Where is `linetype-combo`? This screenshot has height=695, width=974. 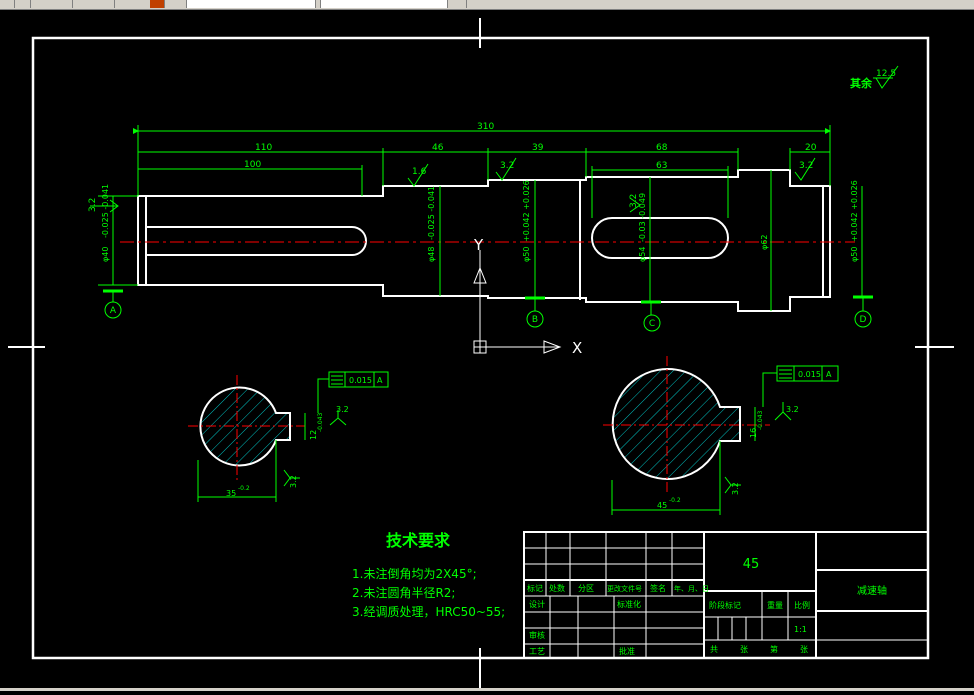
linetype-combo is located at coordinates (384, 4).